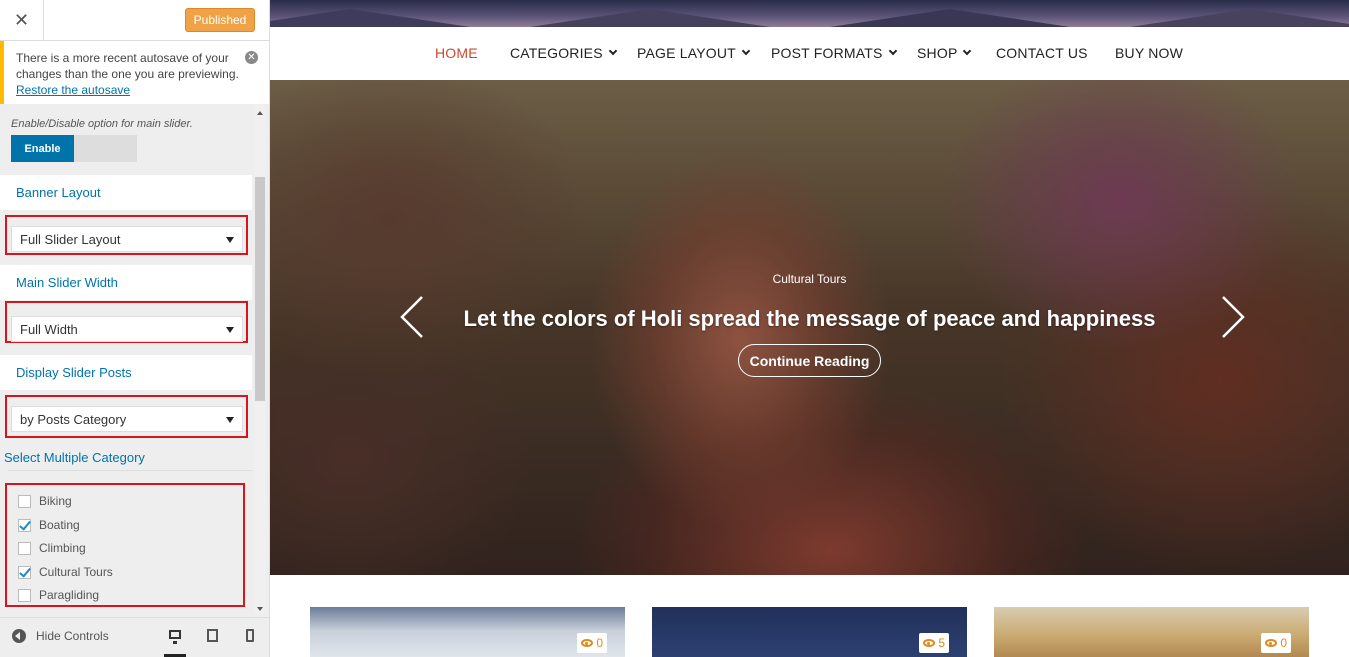 The height and width of the screenshot is (657, 1349). Describe the element at coordinates (220, 20) in the screenshot. I see `published-button: Published` at that location.